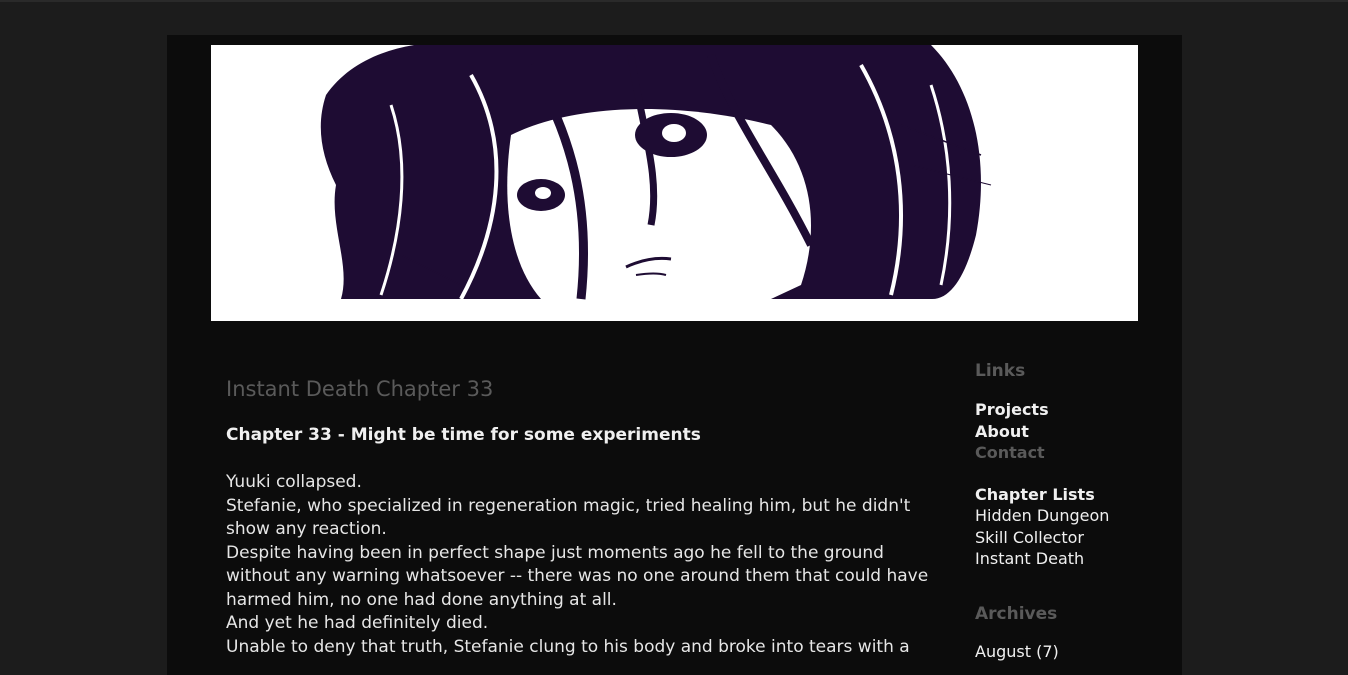 The width and height of the screenshot is (1348, 675). I want to click on archives-list: August (7), so click(1060, 652).